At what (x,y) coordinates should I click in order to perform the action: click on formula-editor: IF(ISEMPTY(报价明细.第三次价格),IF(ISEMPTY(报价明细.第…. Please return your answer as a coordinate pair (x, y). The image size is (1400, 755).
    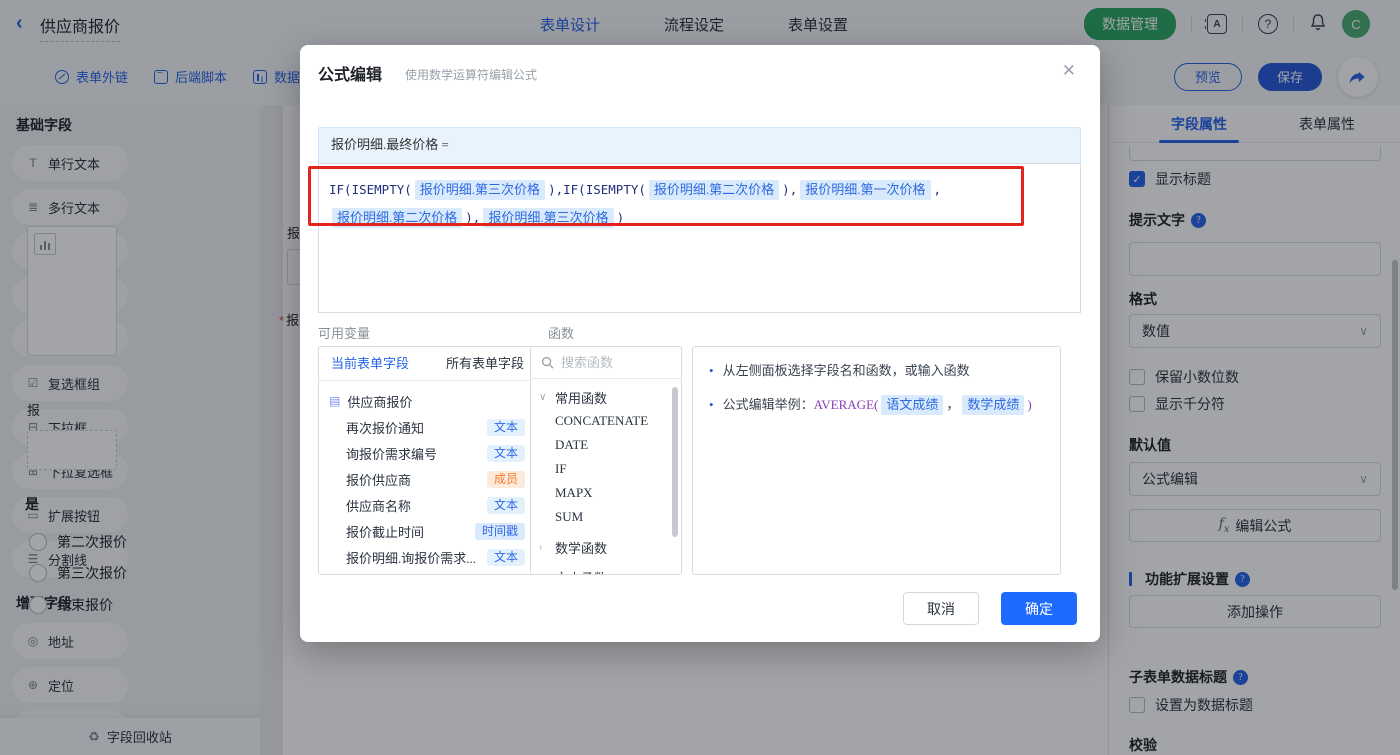
    Looking at the image, I should click on (699, 238).